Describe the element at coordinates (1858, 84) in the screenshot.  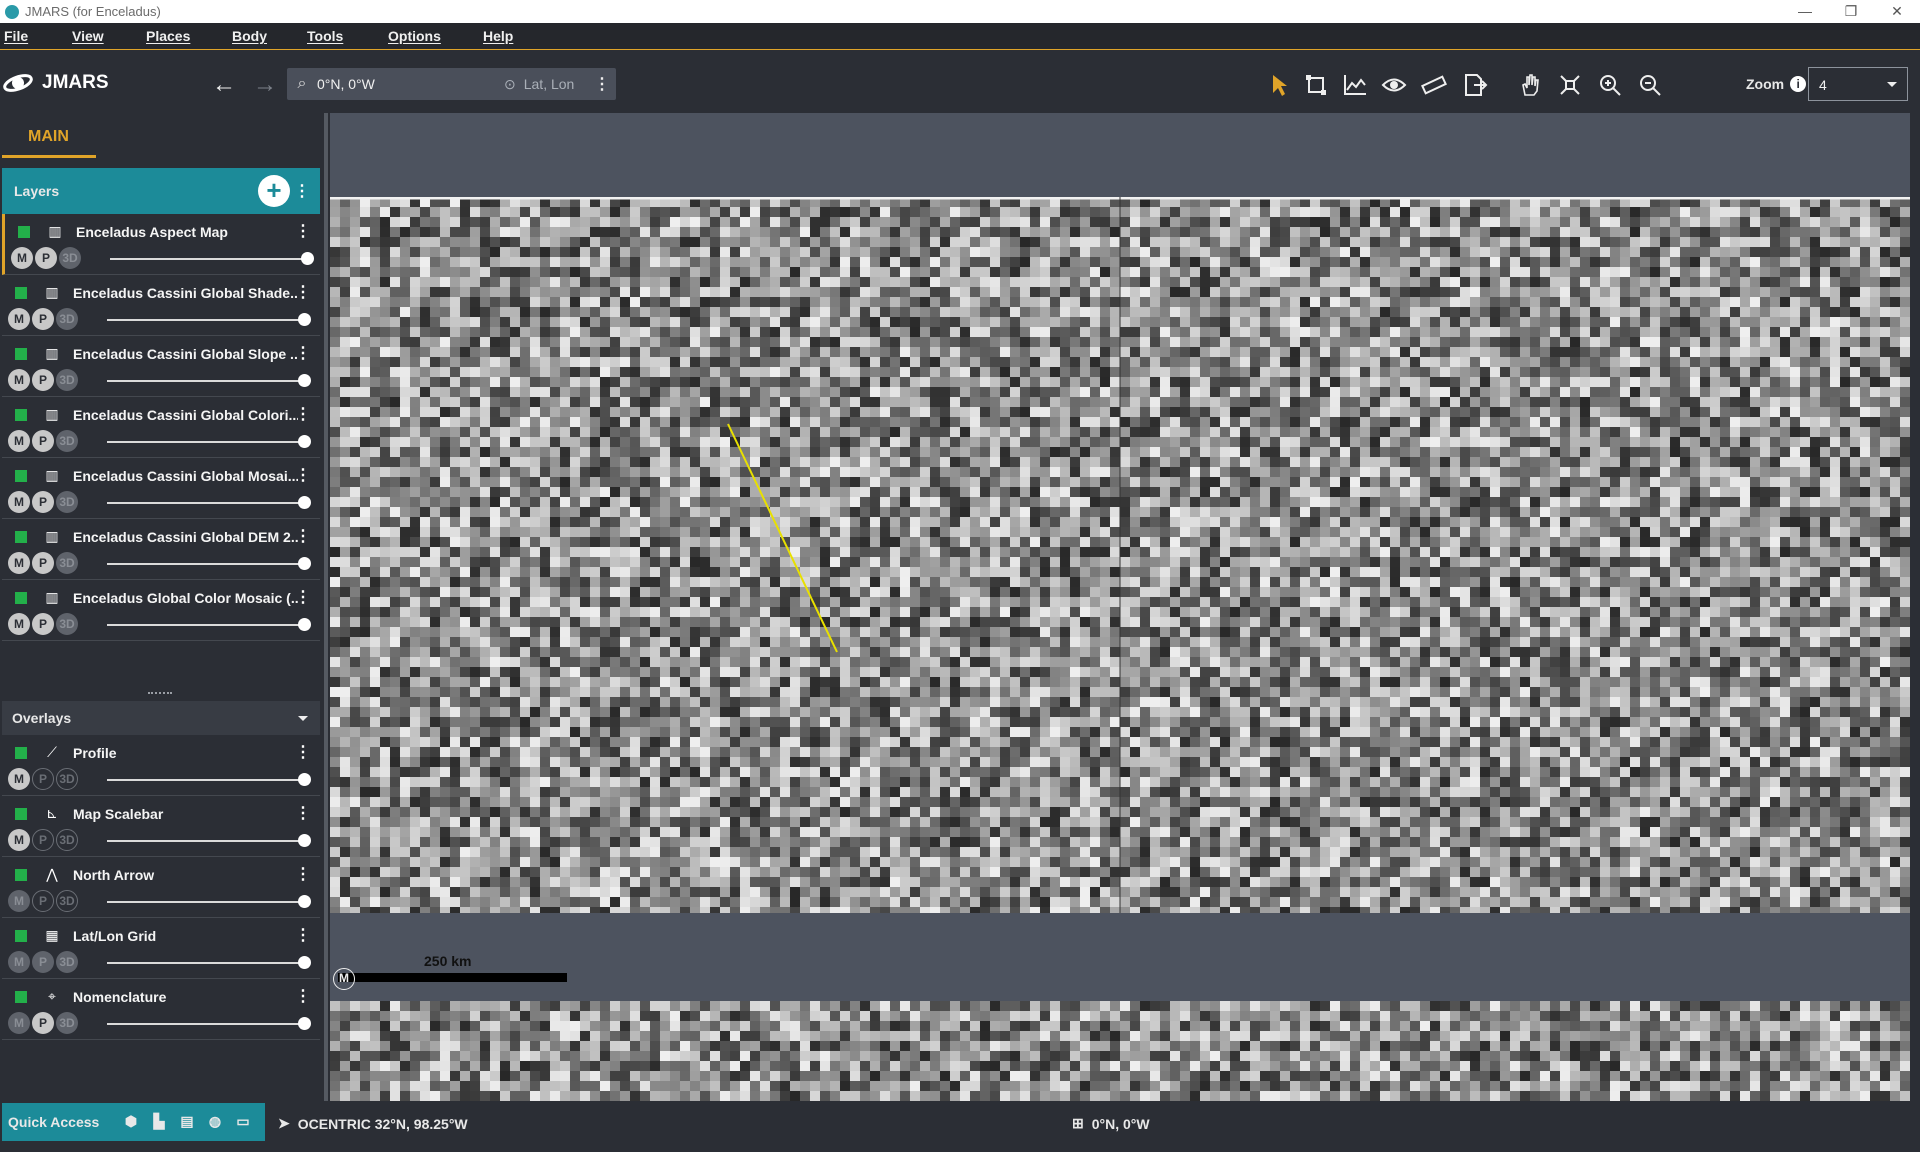
I see `zoom-select: 4` at that location.